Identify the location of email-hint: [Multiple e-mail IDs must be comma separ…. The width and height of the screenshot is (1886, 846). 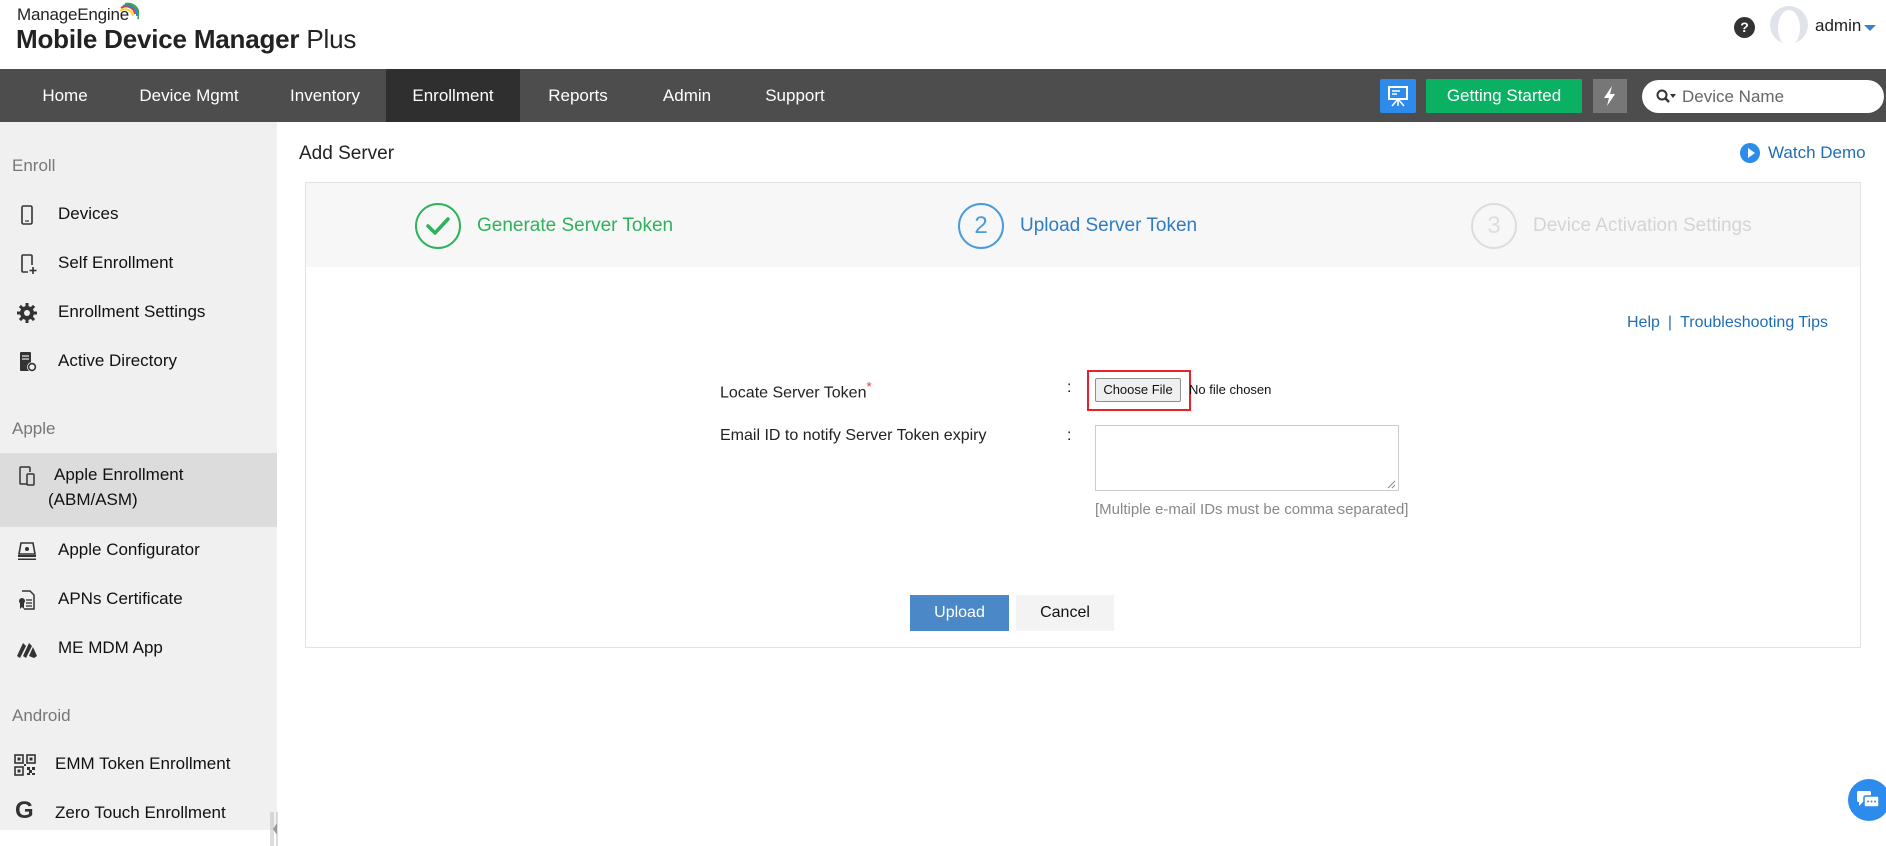
(1252, 509).